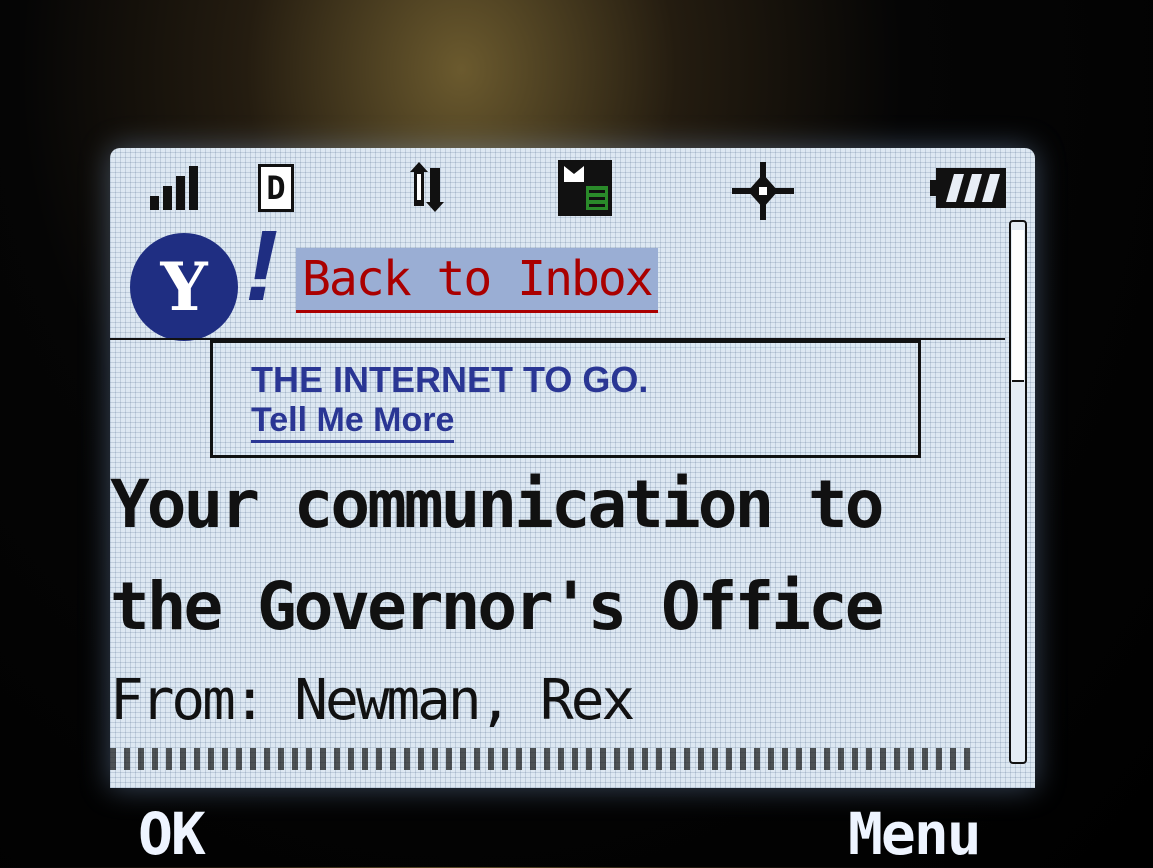 Image resolution: width=1153 pixels, height=868 pixels. I want to click on message-icon, so click(585, 190).